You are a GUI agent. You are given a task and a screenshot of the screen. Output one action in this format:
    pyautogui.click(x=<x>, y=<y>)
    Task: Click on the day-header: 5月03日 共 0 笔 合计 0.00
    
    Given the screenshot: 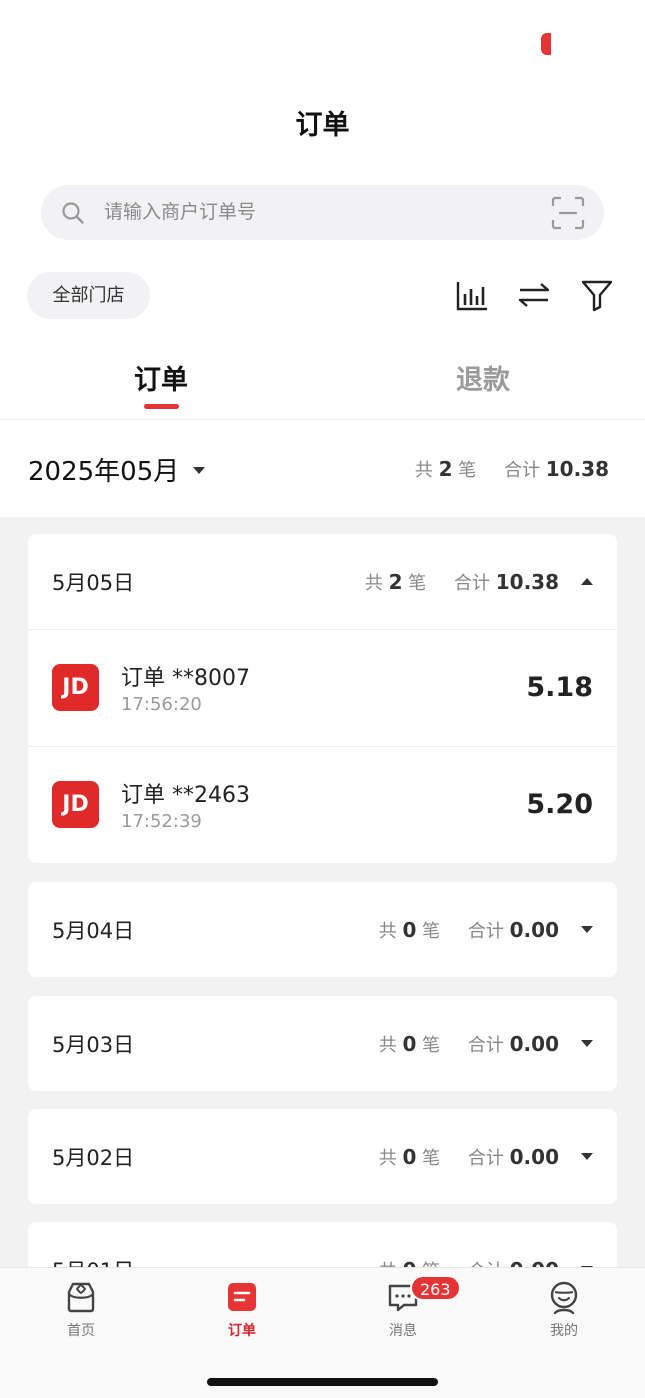 What is the action you would take?
    pyautogui.click(x=322, y=1043)
    